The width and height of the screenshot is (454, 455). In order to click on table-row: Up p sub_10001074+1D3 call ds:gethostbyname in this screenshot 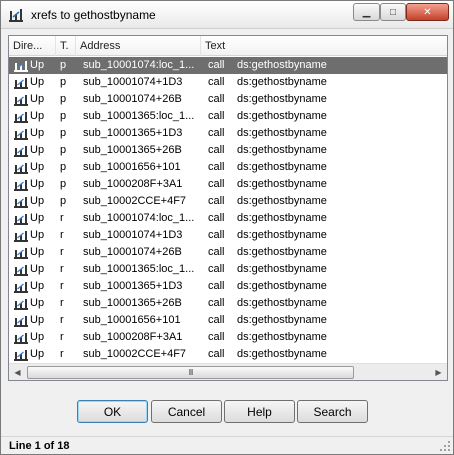, I will do `click(228, 82)`.